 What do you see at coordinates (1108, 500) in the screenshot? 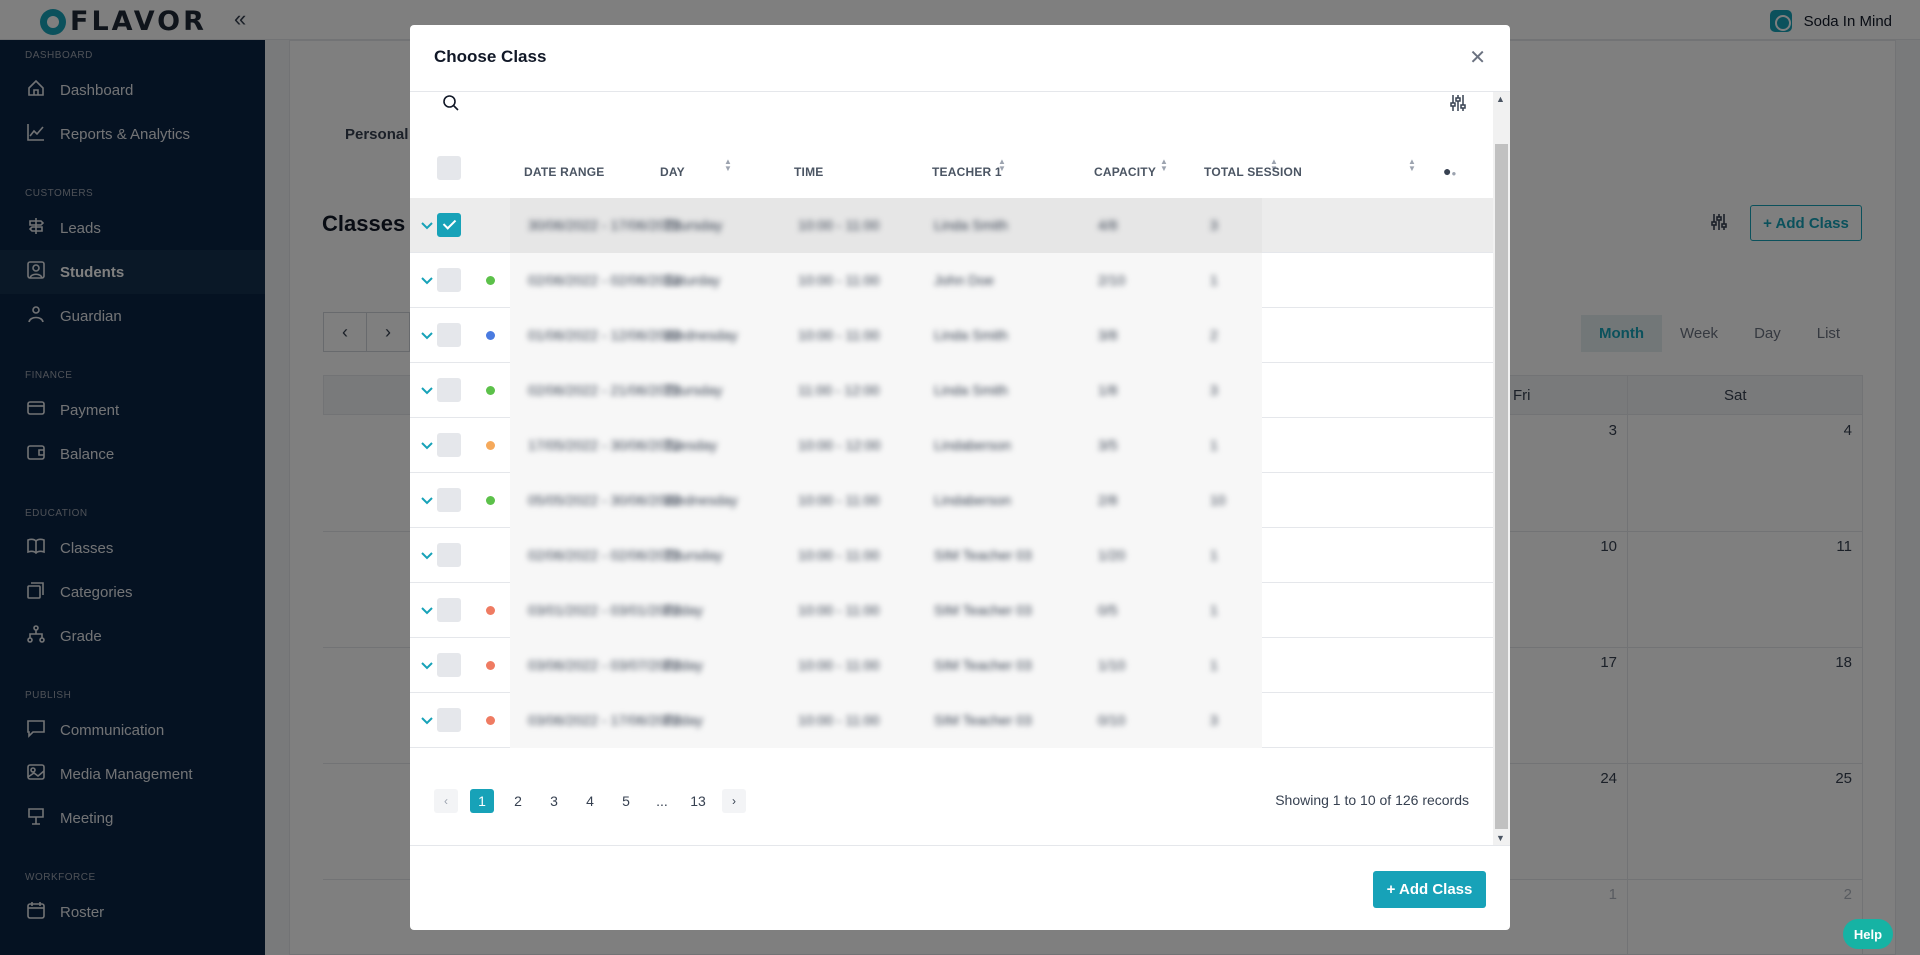
I see `cell-capacity: 2/8` at bounding box center [1108, 500].